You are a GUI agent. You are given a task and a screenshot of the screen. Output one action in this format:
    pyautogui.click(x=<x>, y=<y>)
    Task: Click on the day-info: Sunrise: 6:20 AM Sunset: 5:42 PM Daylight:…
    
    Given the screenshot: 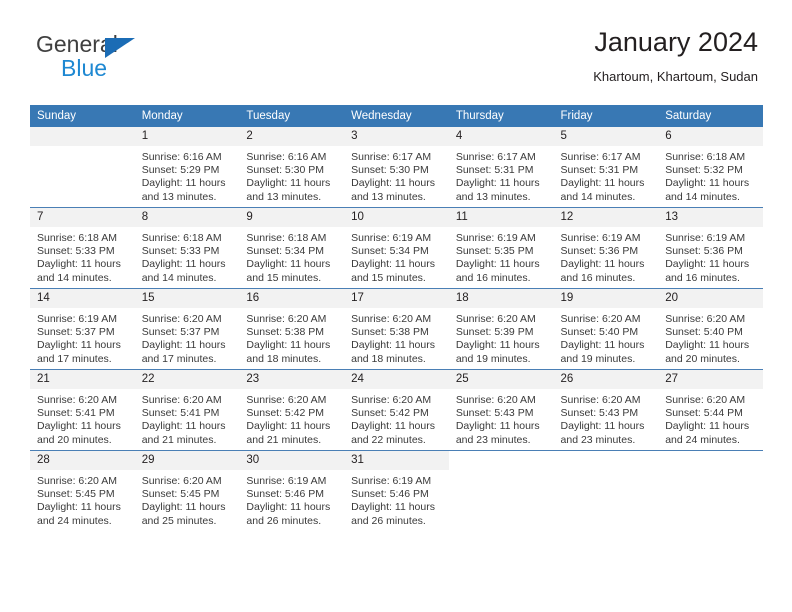 What is the action you would take?
    pyautogui.click(x=396, y=418)
    